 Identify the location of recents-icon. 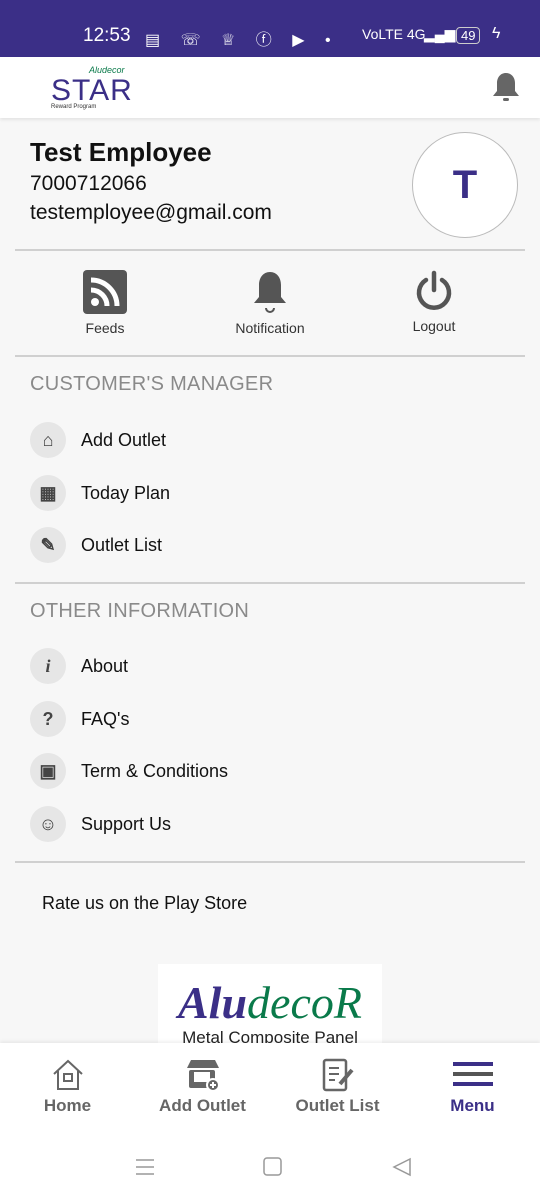
(145, 1167).